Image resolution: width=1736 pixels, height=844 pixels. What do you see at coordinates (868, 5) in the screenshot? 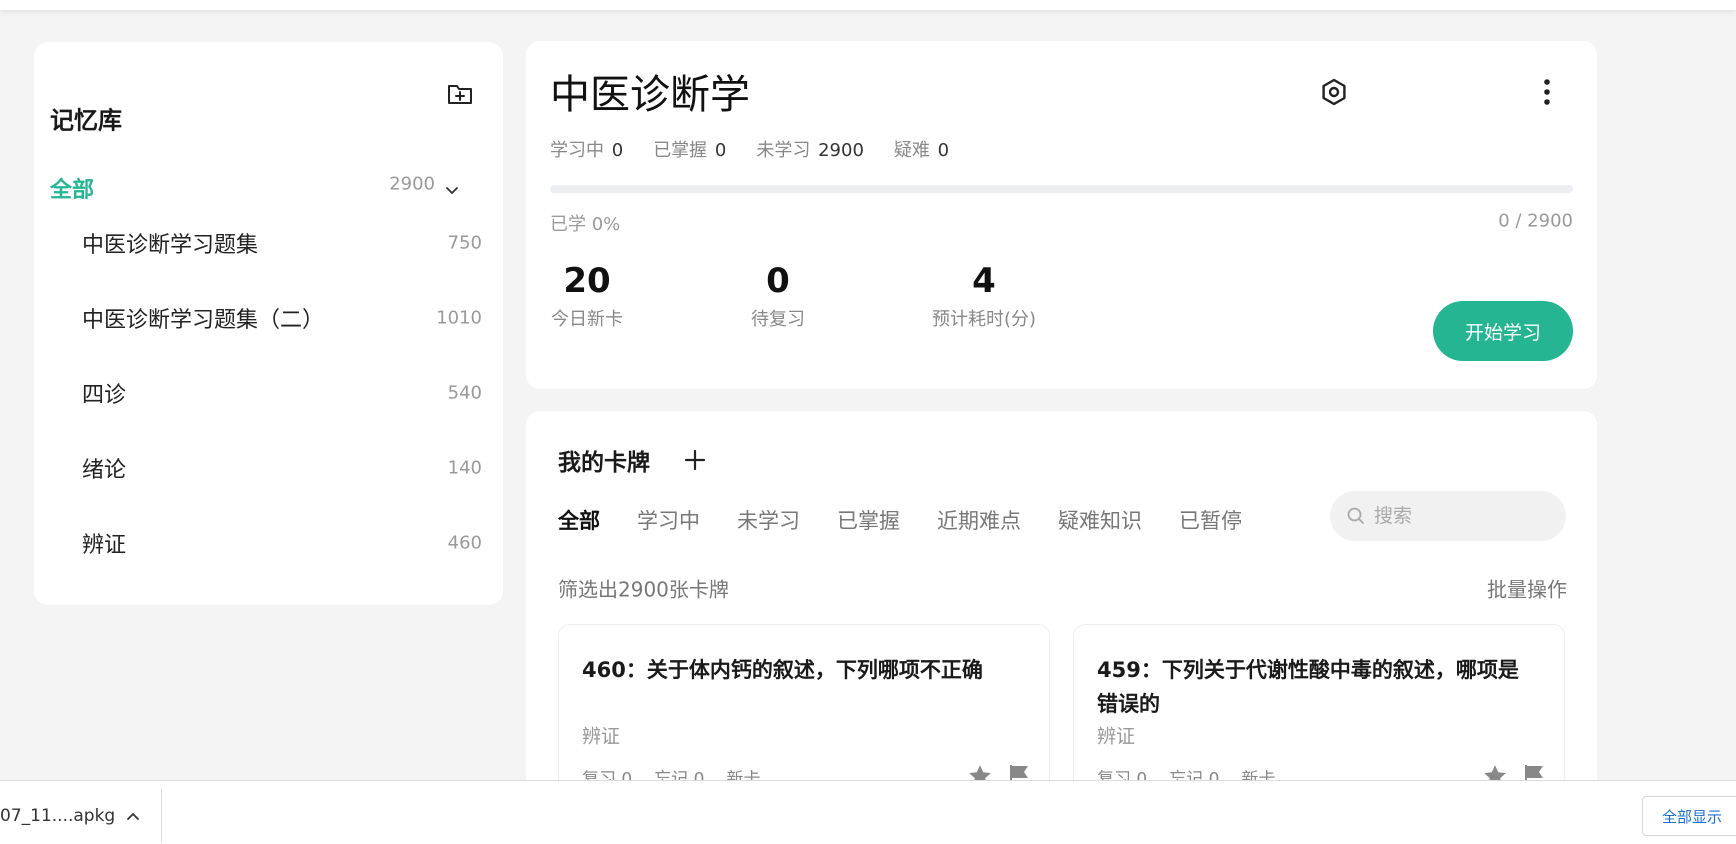
I see `top-bar` at bounding box center [868, 5].